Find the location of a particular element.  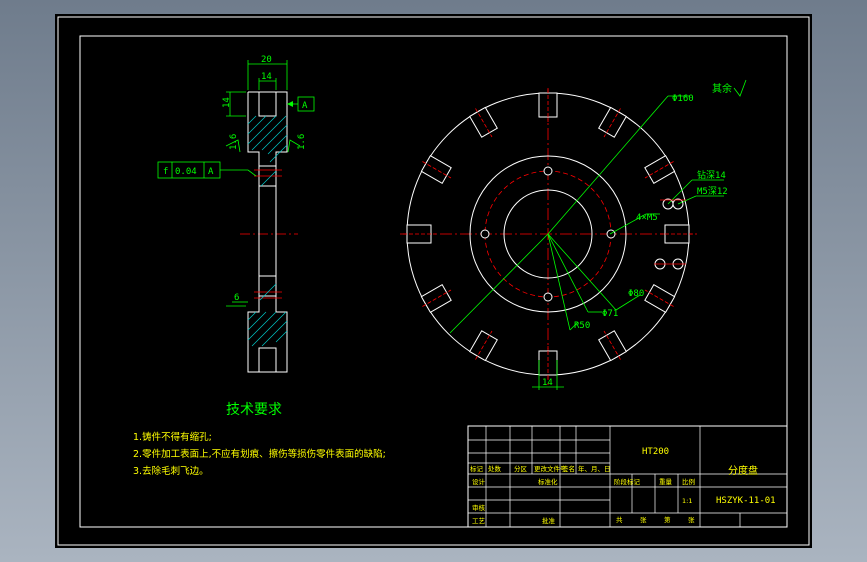

tb-part-name: 分度盘 is located at coordinates (743, 470).